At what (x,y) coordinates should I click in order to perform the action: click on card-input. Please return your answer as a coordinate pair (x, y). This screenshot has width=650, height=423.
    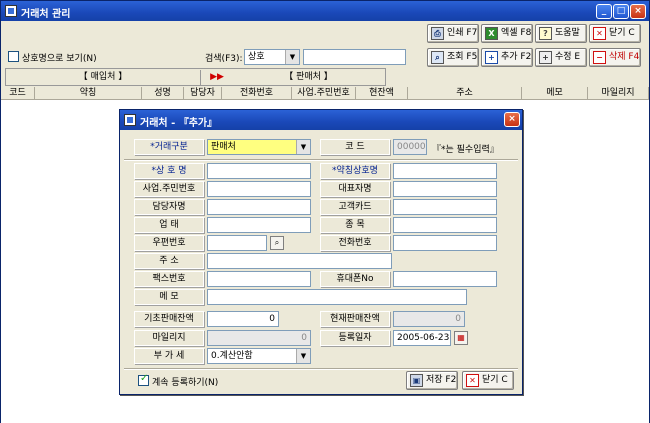
    Looking at the image, I should click on (445, 207).